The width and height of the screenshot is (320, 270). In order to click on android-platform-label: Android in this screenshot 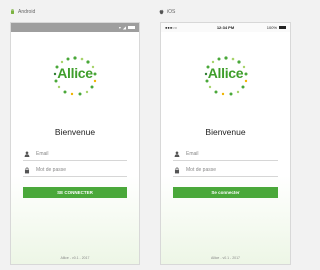, I will do `click(22, 12)`.